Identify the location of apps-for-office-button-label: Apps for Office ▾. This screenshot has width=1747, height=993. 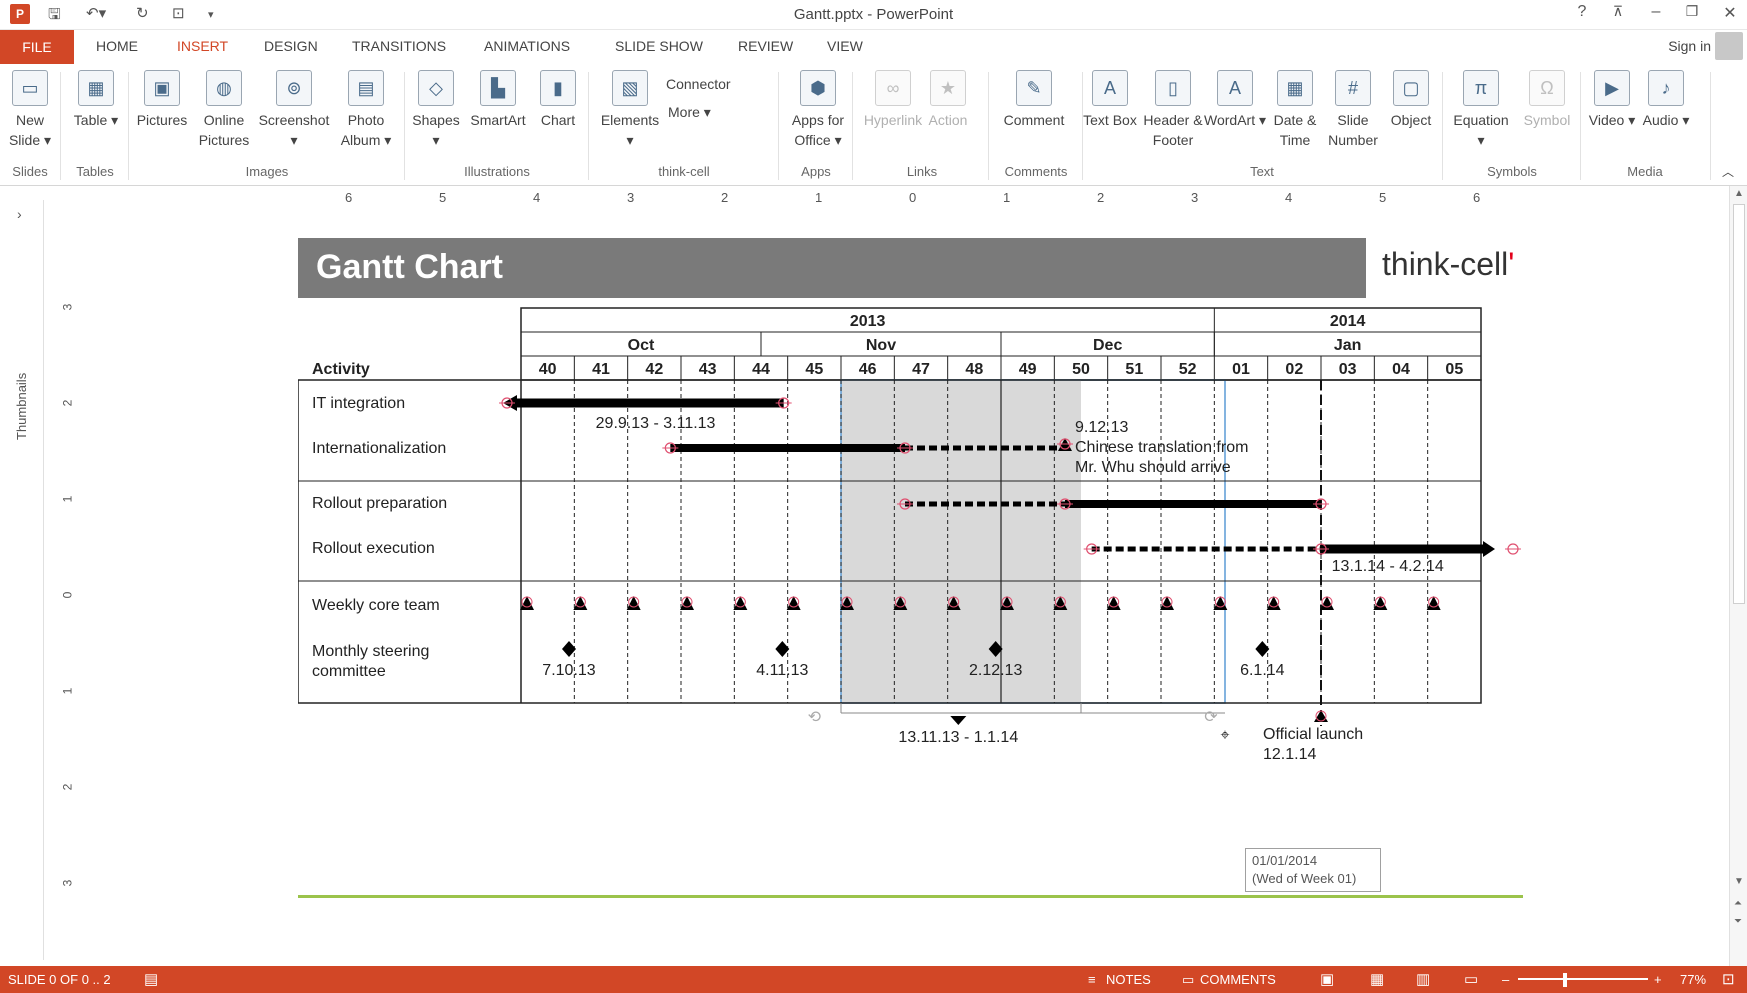
(818, 130).